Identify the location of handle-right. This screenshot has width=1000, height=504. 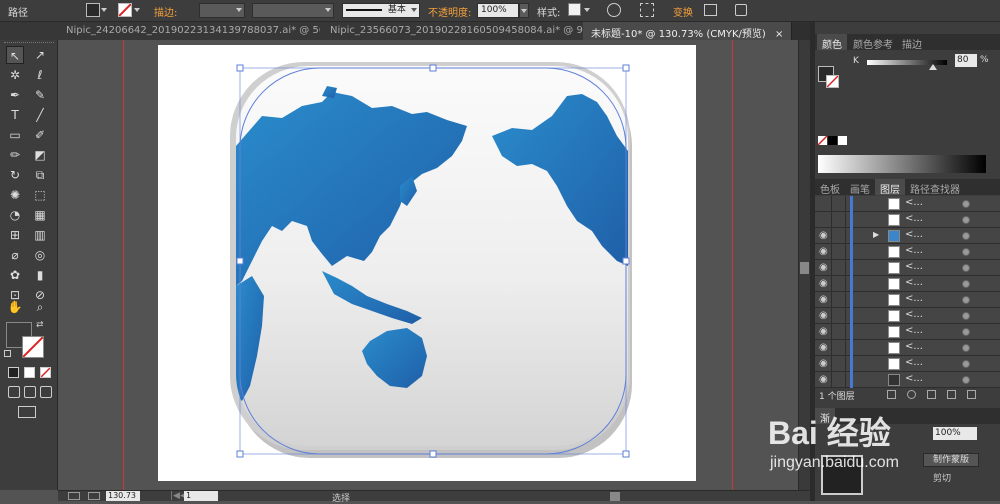
(626, 261).